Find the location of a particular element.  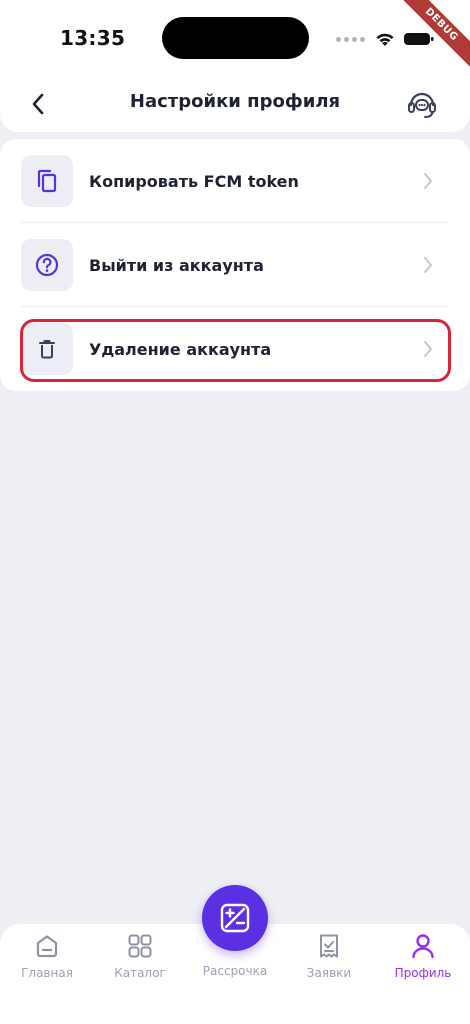

settings-item-copy-fcm-token: Копировать FCM token is located at coordinates (235, 181).